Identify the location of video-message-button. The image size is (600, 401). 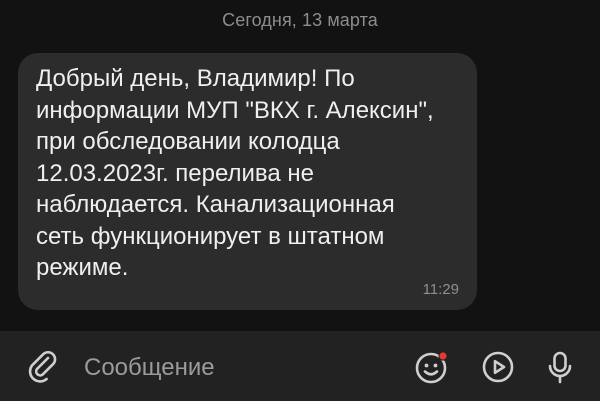
(498, 367).